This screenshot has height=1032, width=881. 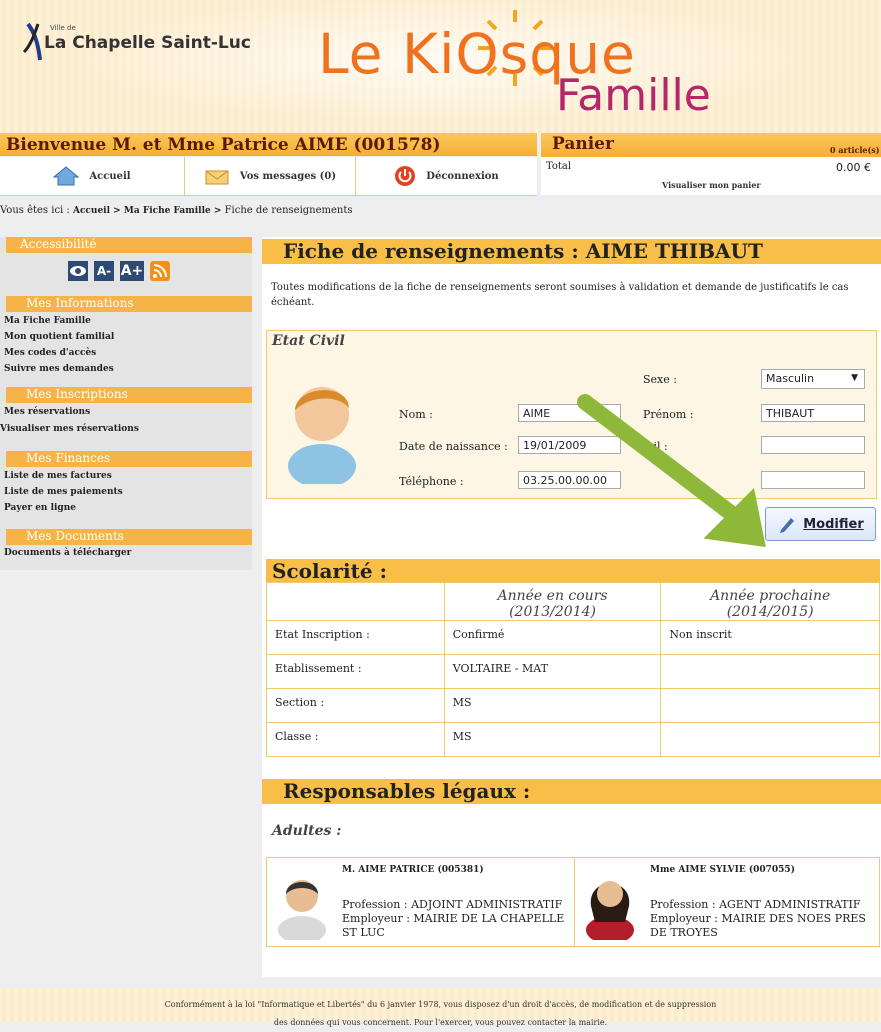 What do you see at coordinates (322, 435) in the screenshot?
I see `child-avatar-icon` at bounding box center [322, 435].